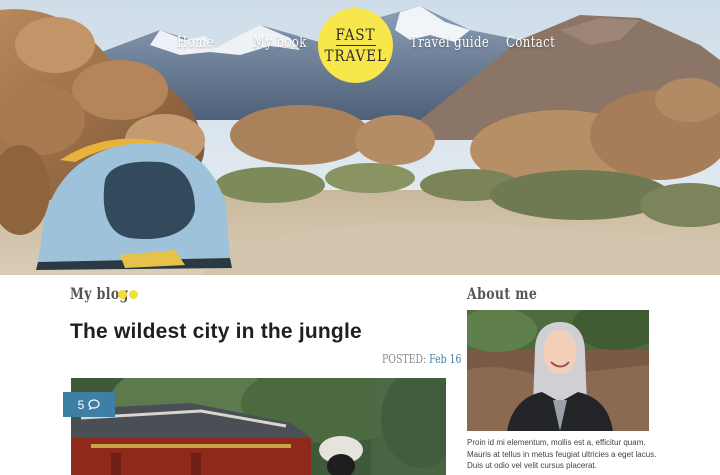 The image size is (720, 475). I want to click on post-featured-image, so click(258, 426).